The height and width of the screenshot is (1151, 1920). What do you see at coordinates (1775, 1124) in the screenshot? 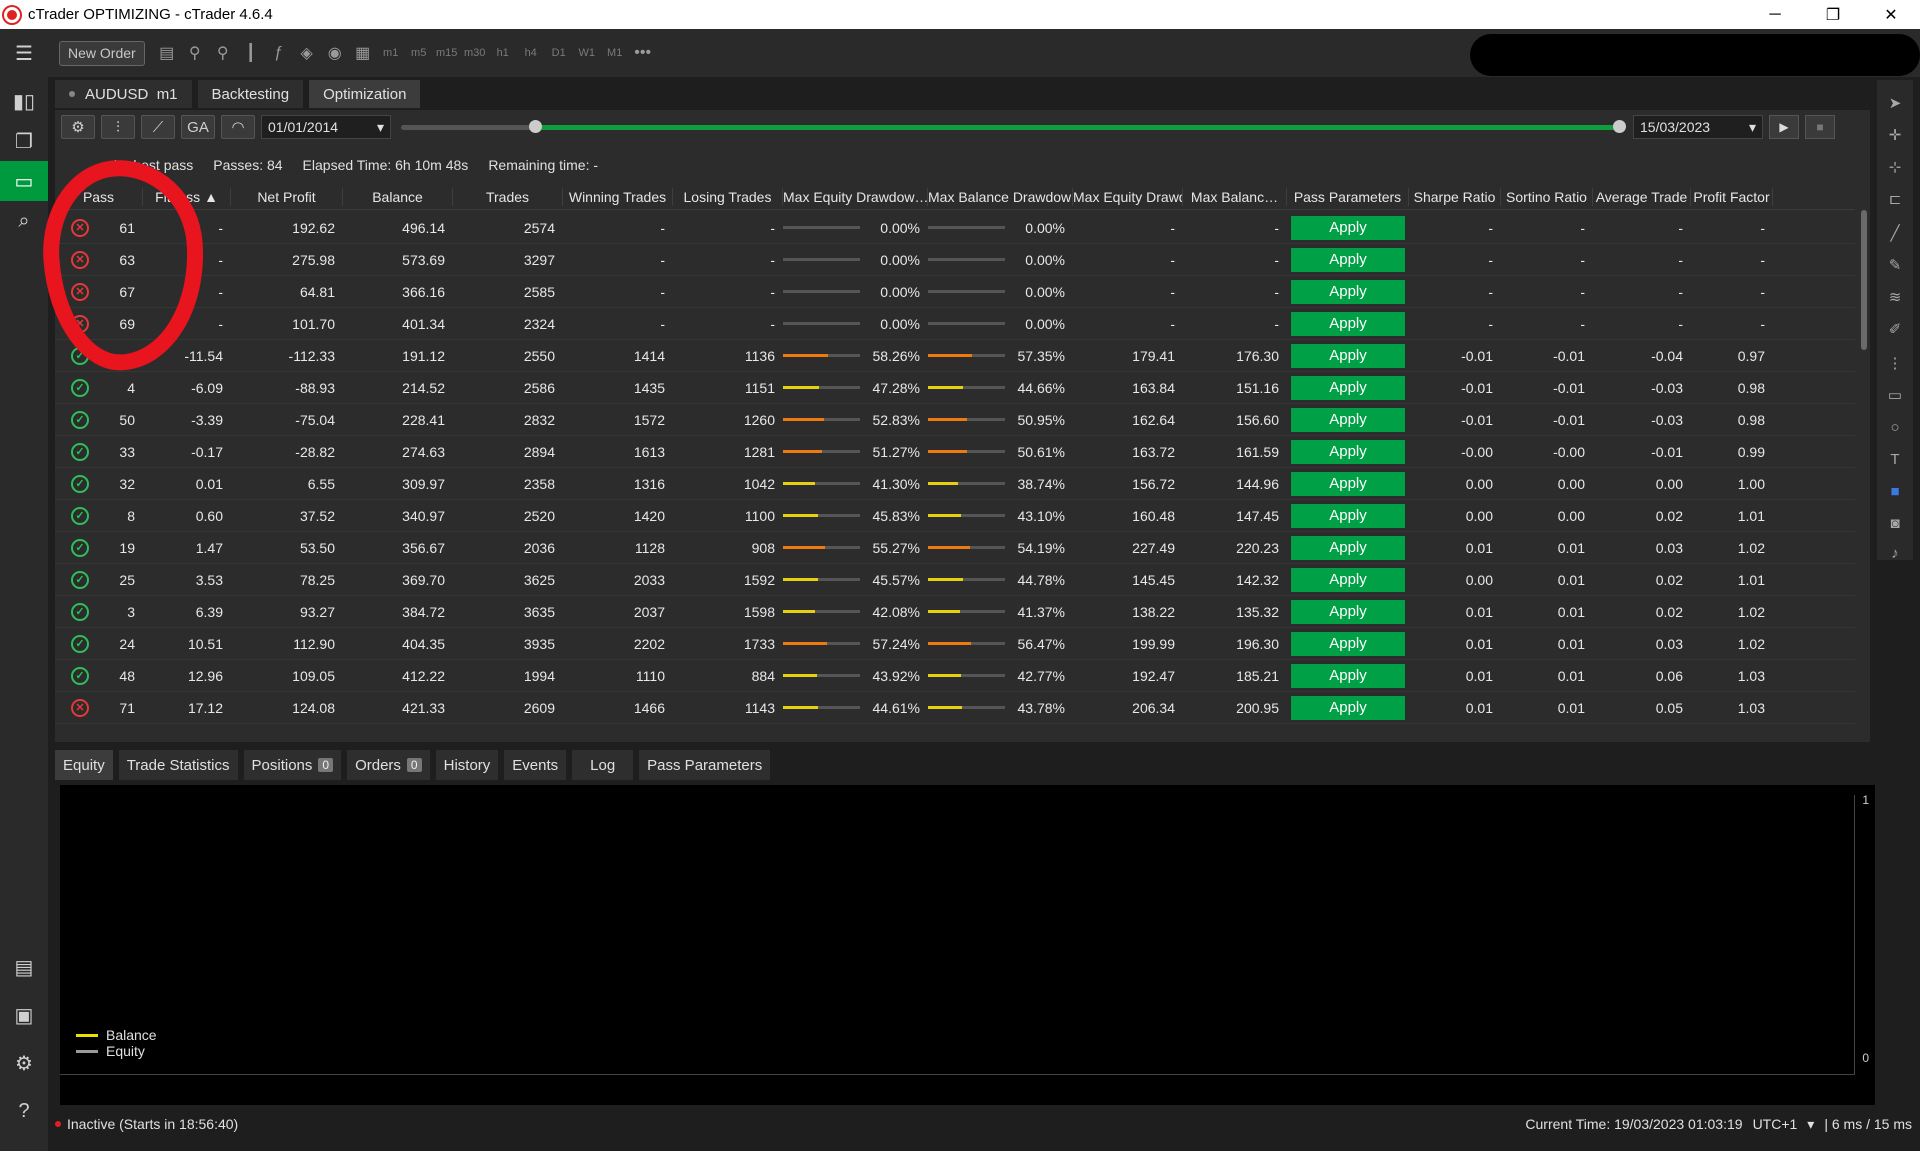
I see `timezone-selector: UTC+1` at bounding box center [1775, 1124].